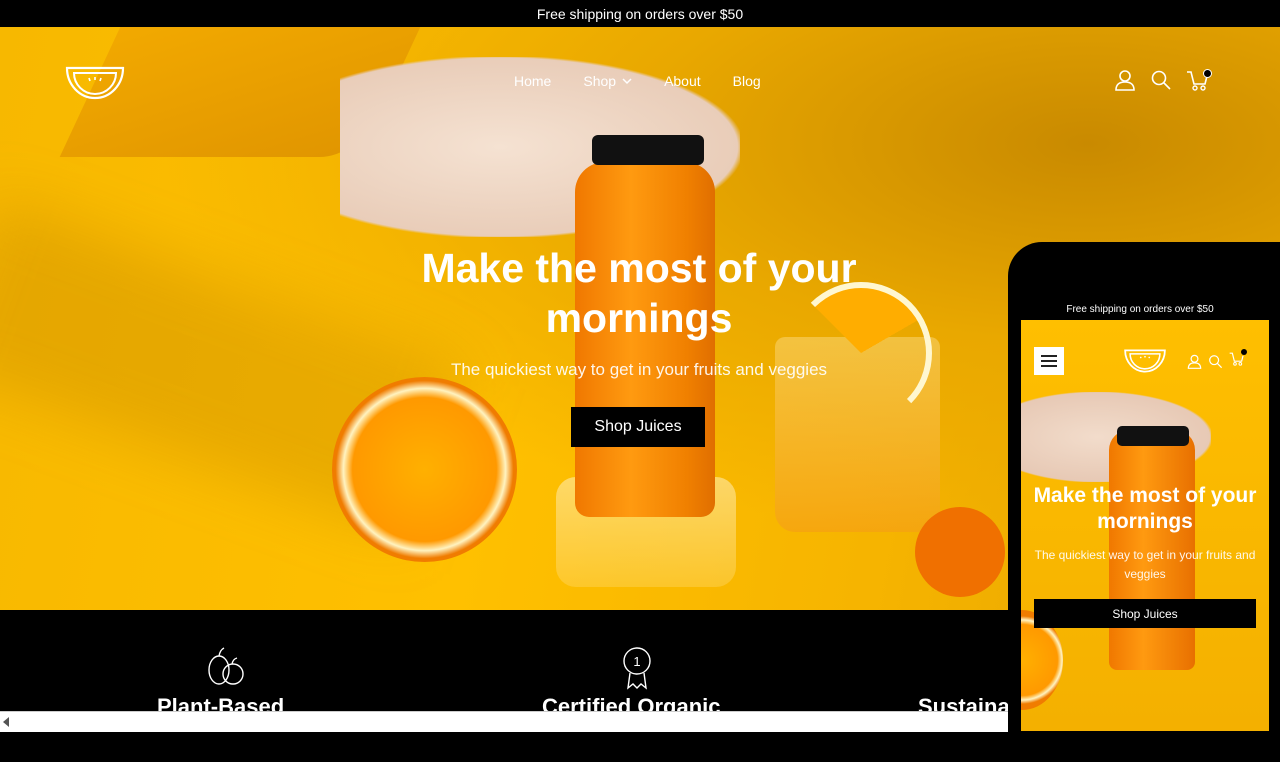 The image size is (1280, 762). I want to click on mobile-account-icon, so click(1194, 361).